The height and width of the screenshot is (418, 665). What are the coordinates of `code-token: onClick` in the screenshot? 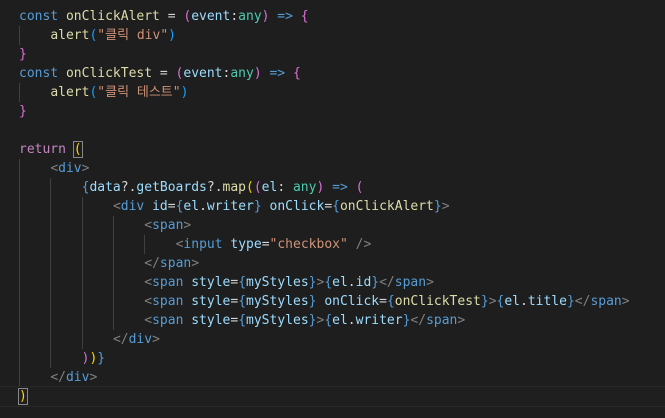 It's located at (352, 301).